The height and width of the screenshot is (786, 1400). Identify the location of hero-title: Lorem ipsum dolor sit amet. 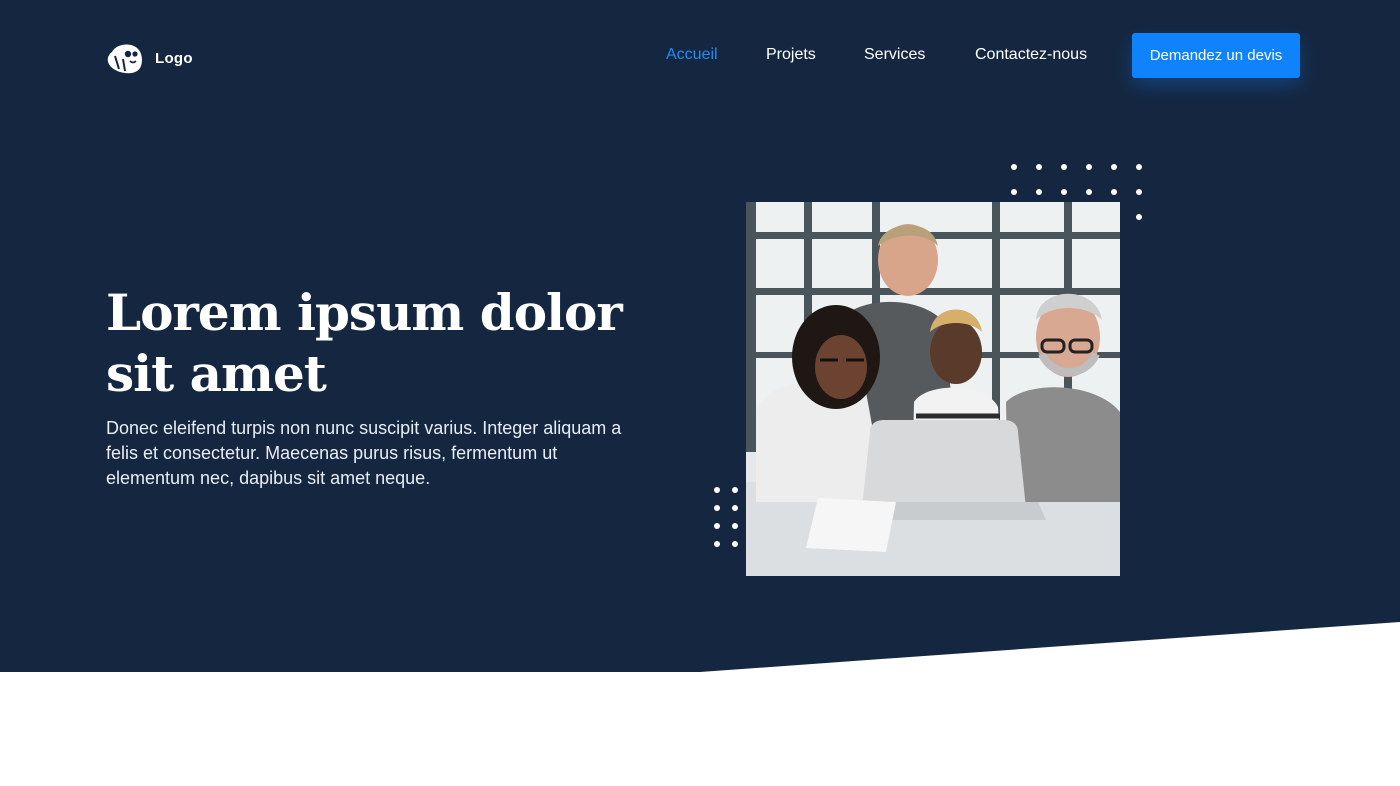
(376, 343).